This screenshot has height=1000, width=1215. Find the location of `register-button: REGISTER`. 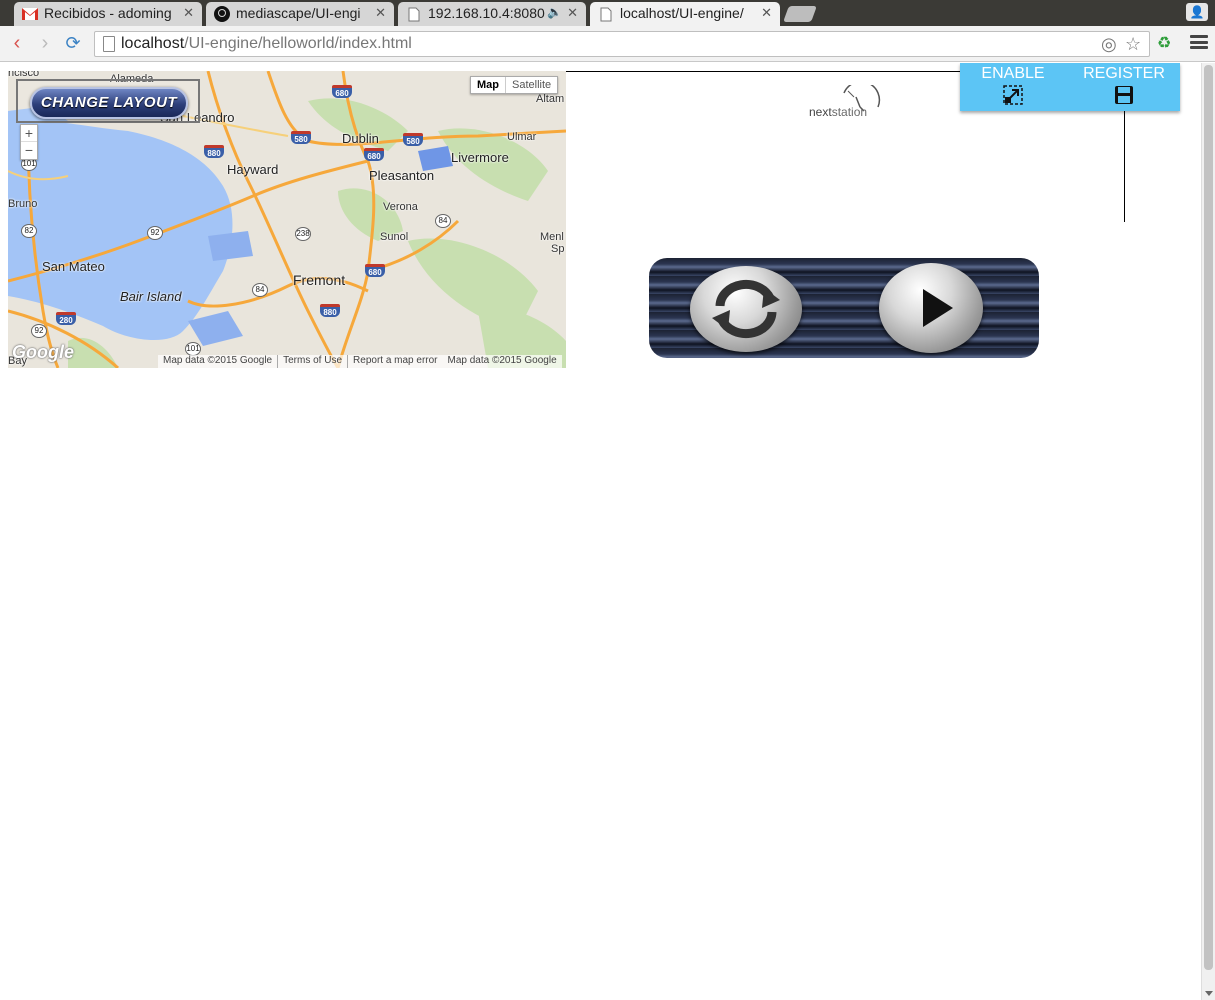

register-button: REGISTER is located at coordinates (1124, 85).